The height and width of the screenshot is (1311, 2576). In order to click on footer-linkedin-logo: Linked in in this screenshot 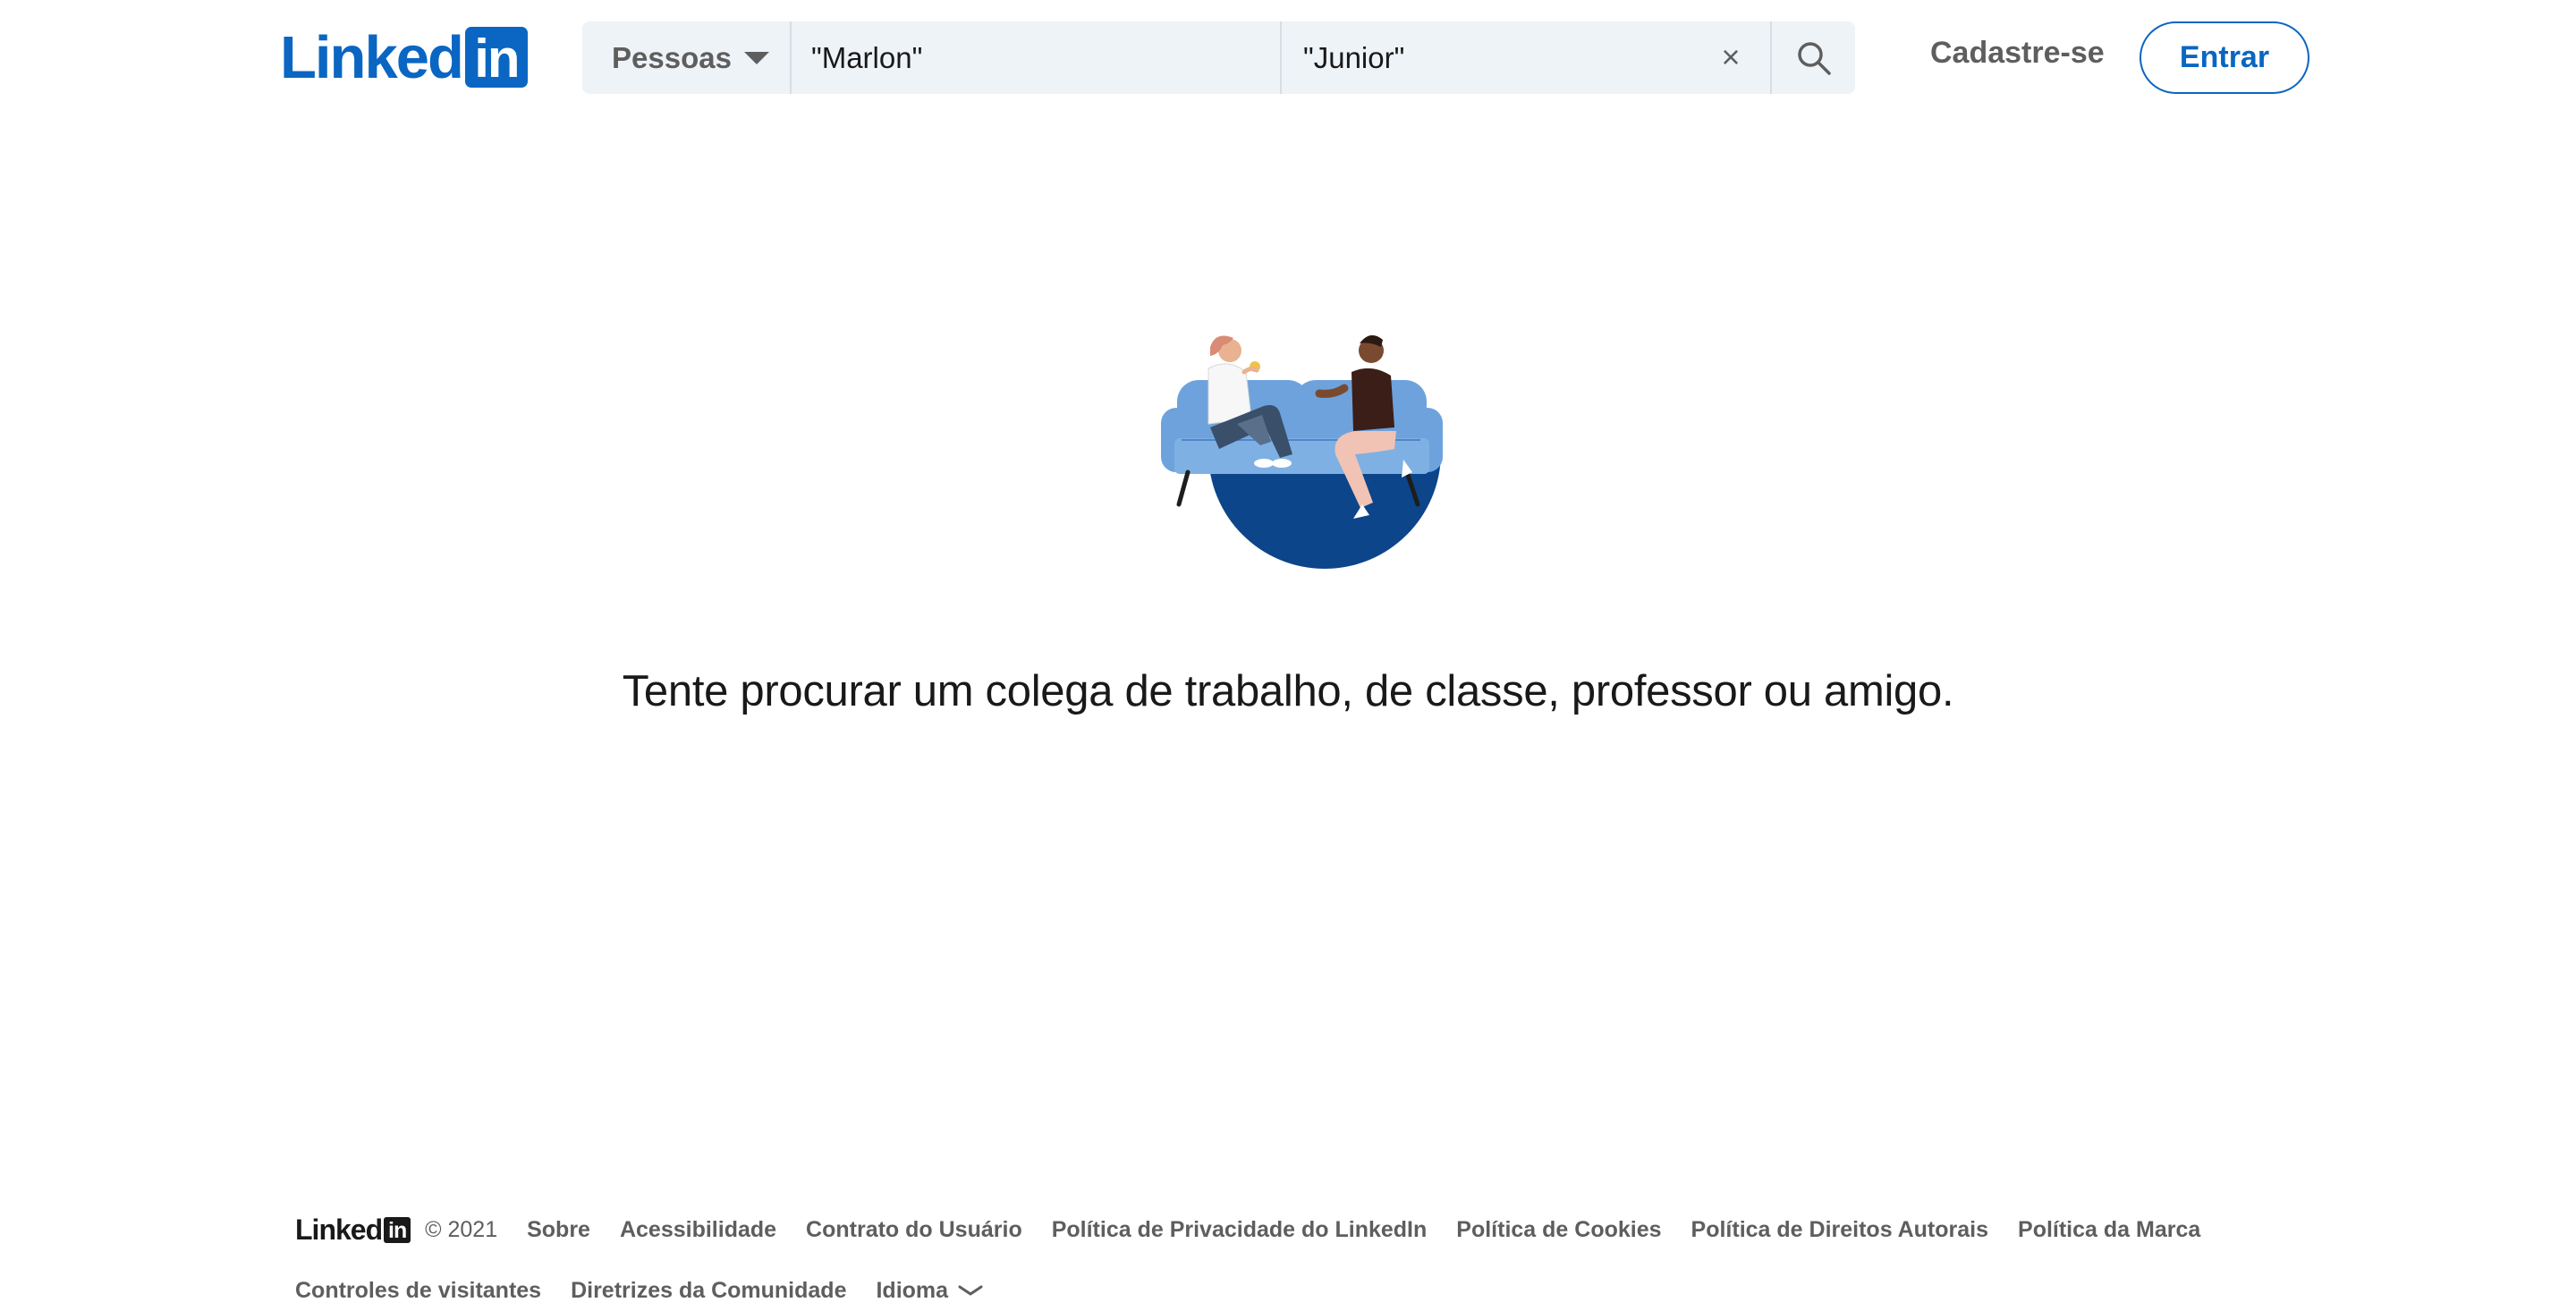, I will do `click(353, 1229)`.